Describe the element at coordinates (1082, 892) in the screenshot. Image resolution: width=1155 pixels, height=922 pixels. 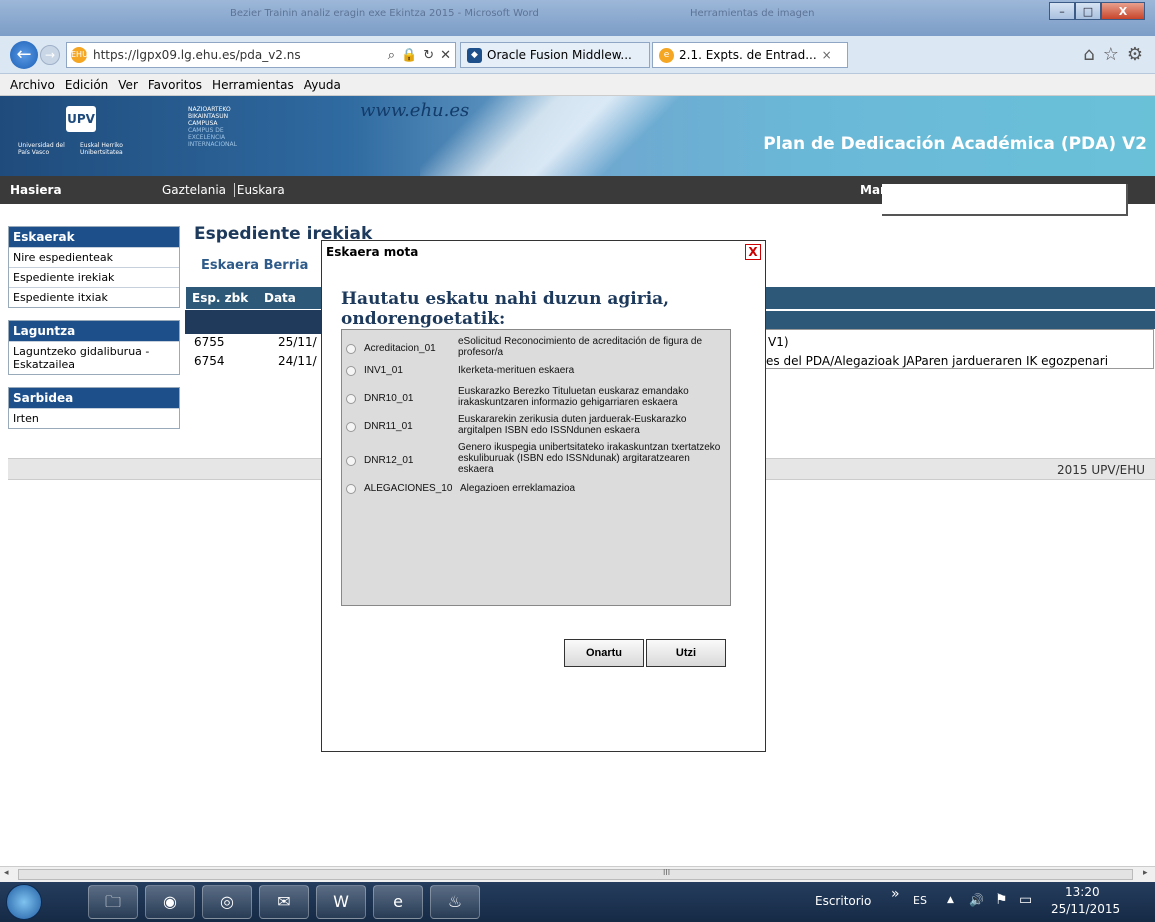
I see `clock-time: 13:20` at that location.